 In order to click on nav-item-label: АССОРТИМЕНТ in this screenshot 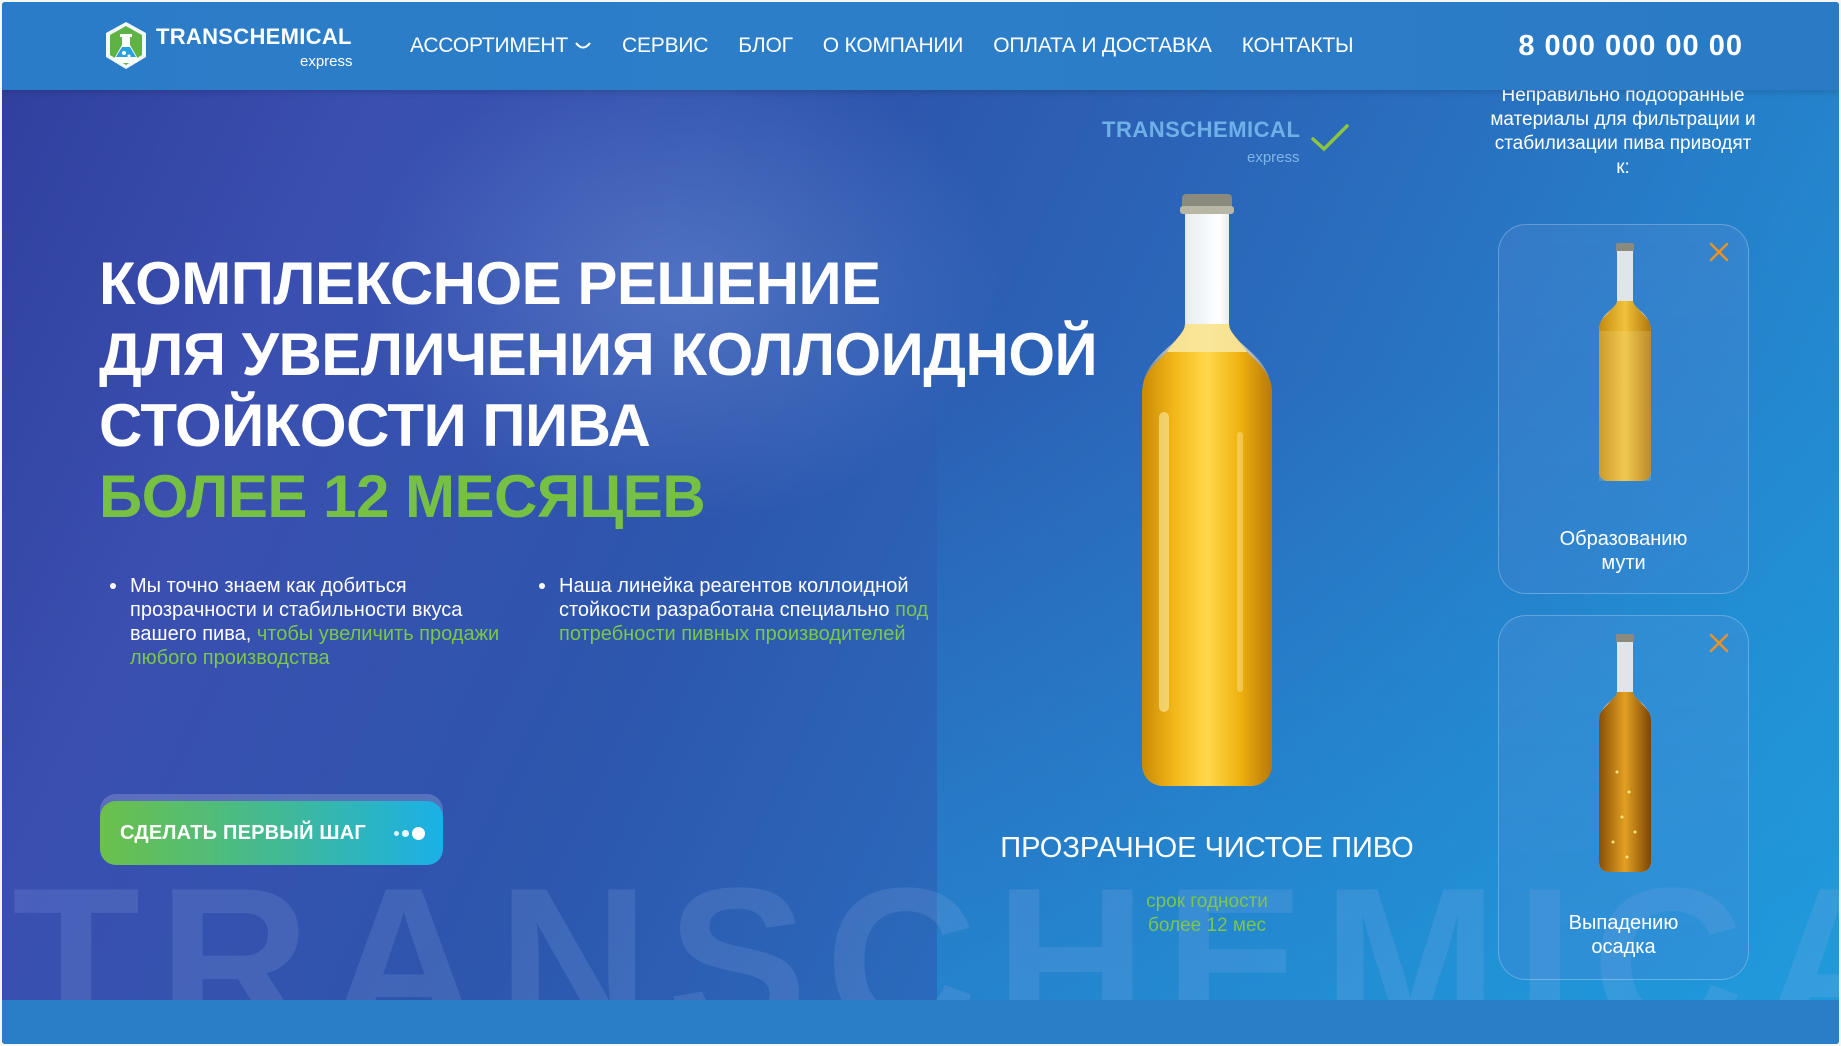, I will do `click(489, 45)`.